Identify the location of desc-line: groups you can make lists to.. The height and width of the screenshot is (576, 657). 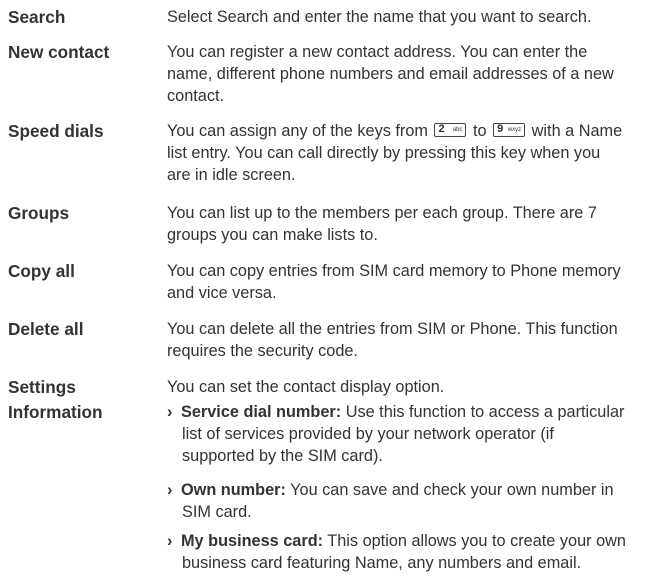
(272, 235).